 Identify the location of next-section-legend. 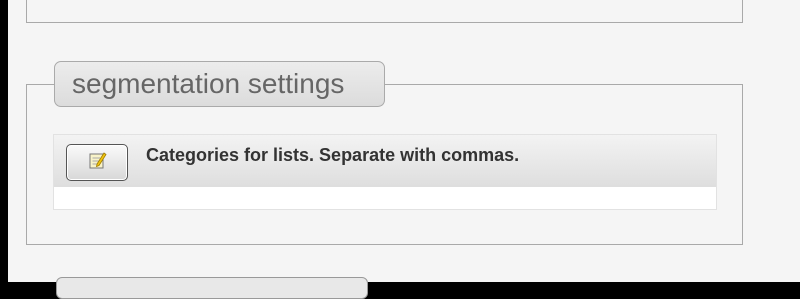
(212, 288).